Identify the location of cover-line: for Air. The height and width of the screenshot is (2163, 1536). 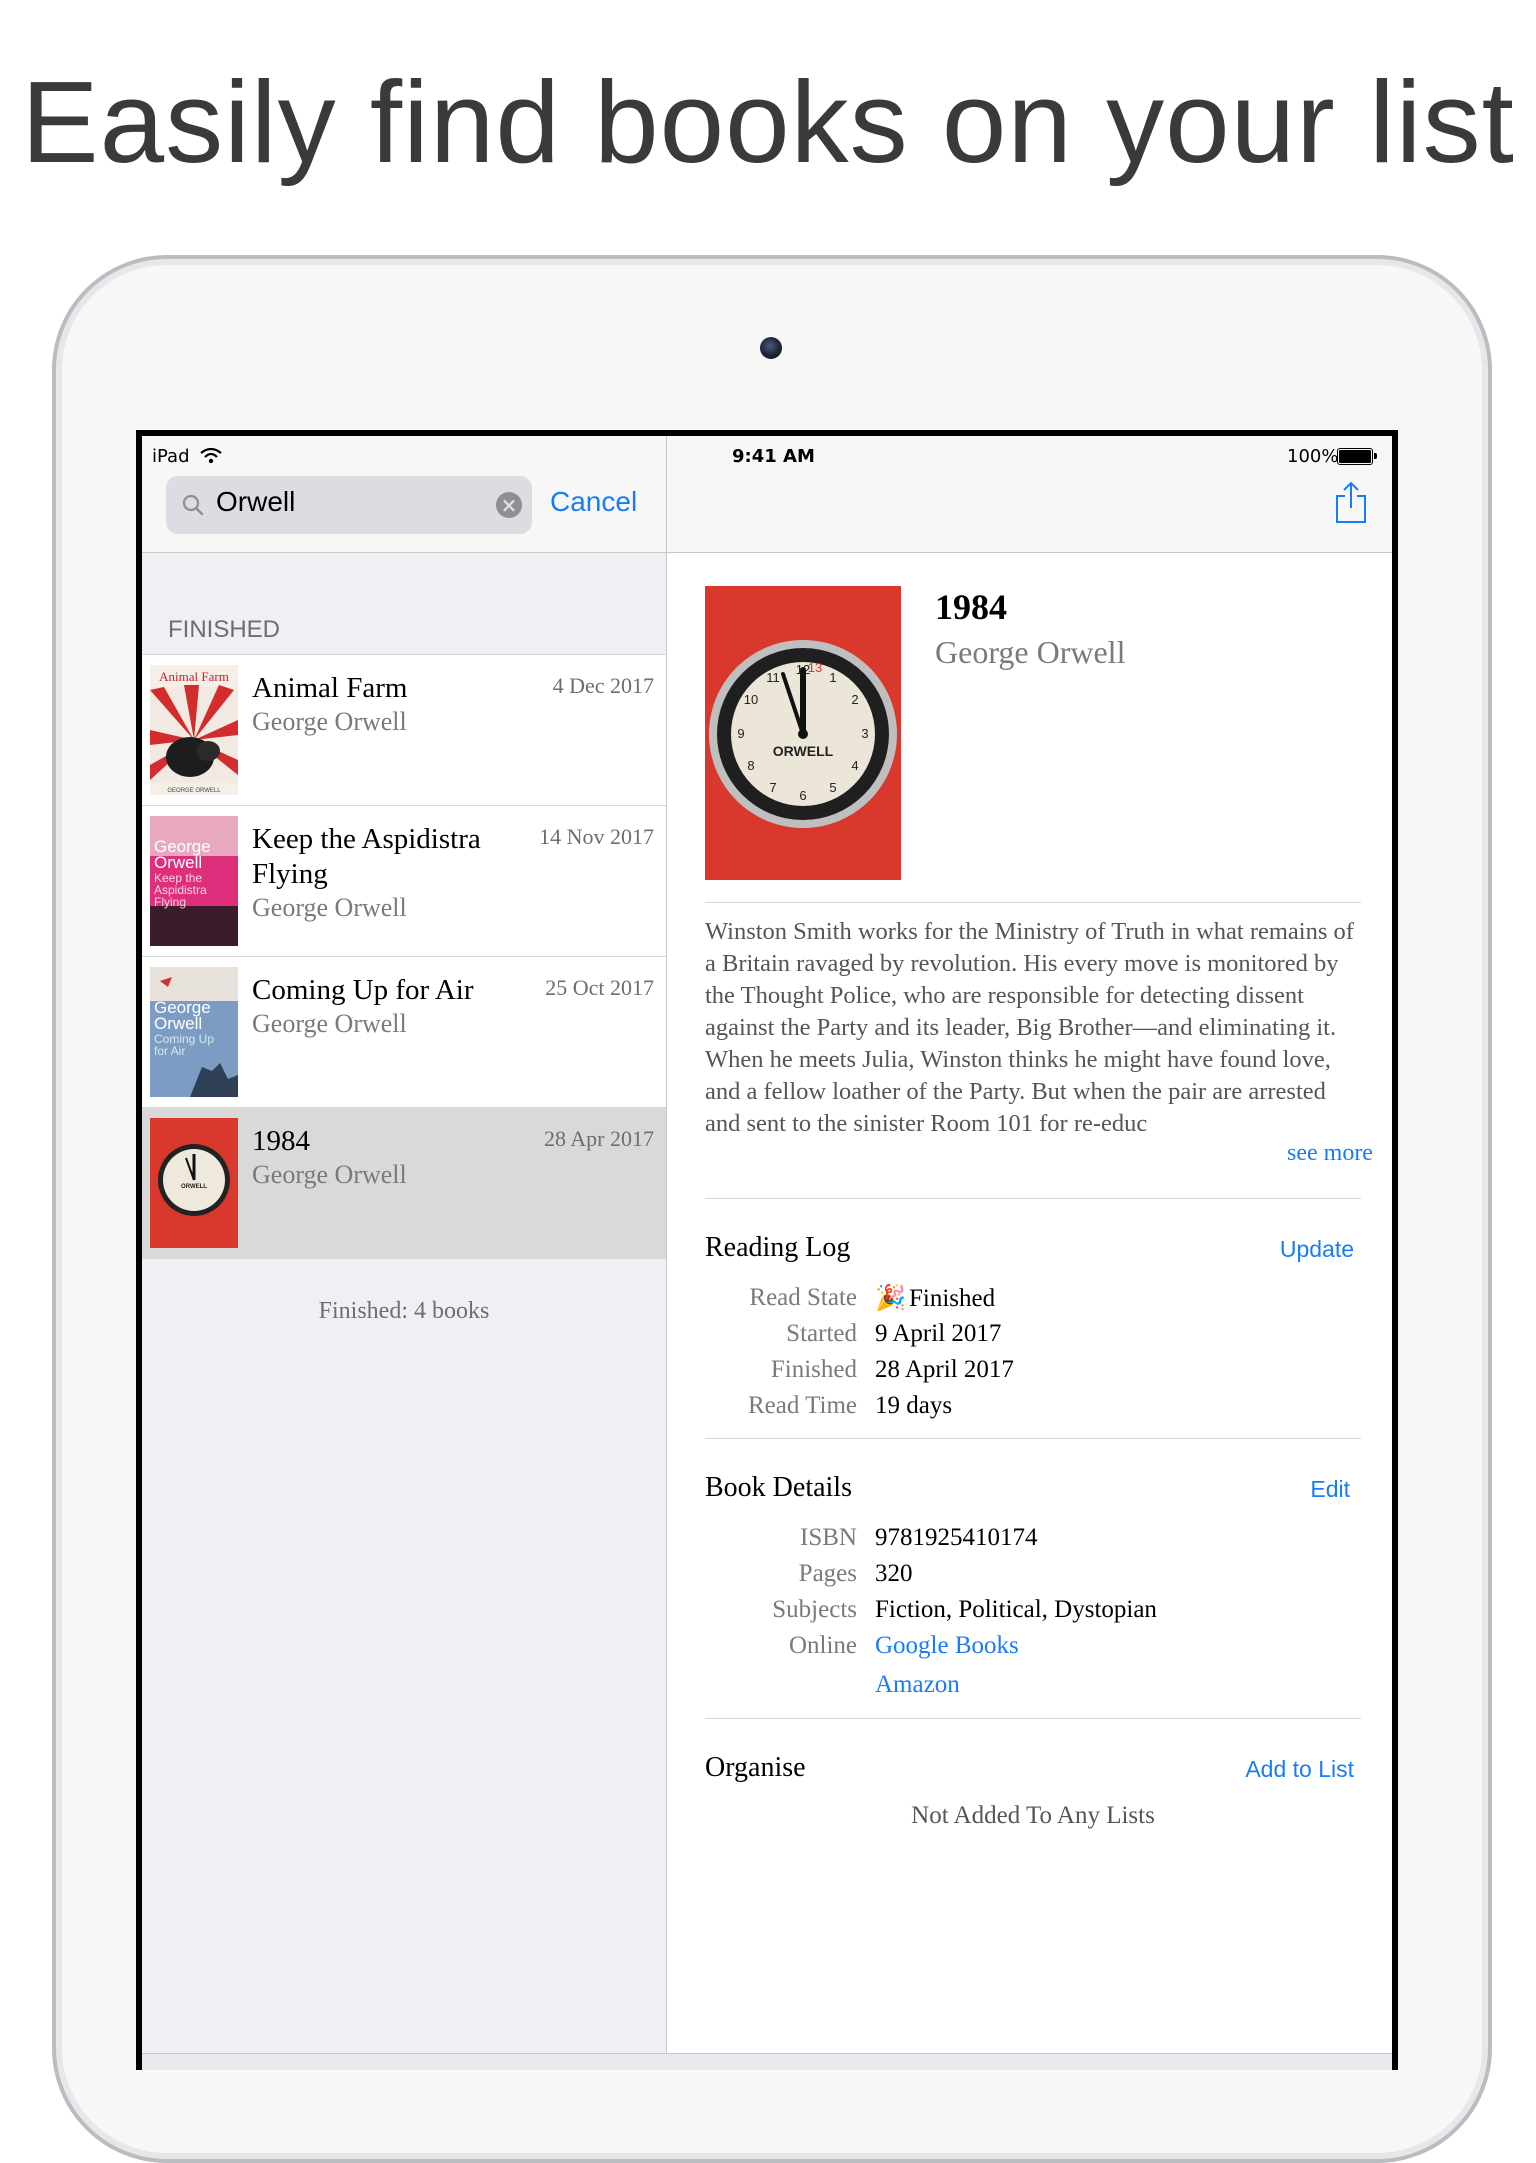
(169, 1051).